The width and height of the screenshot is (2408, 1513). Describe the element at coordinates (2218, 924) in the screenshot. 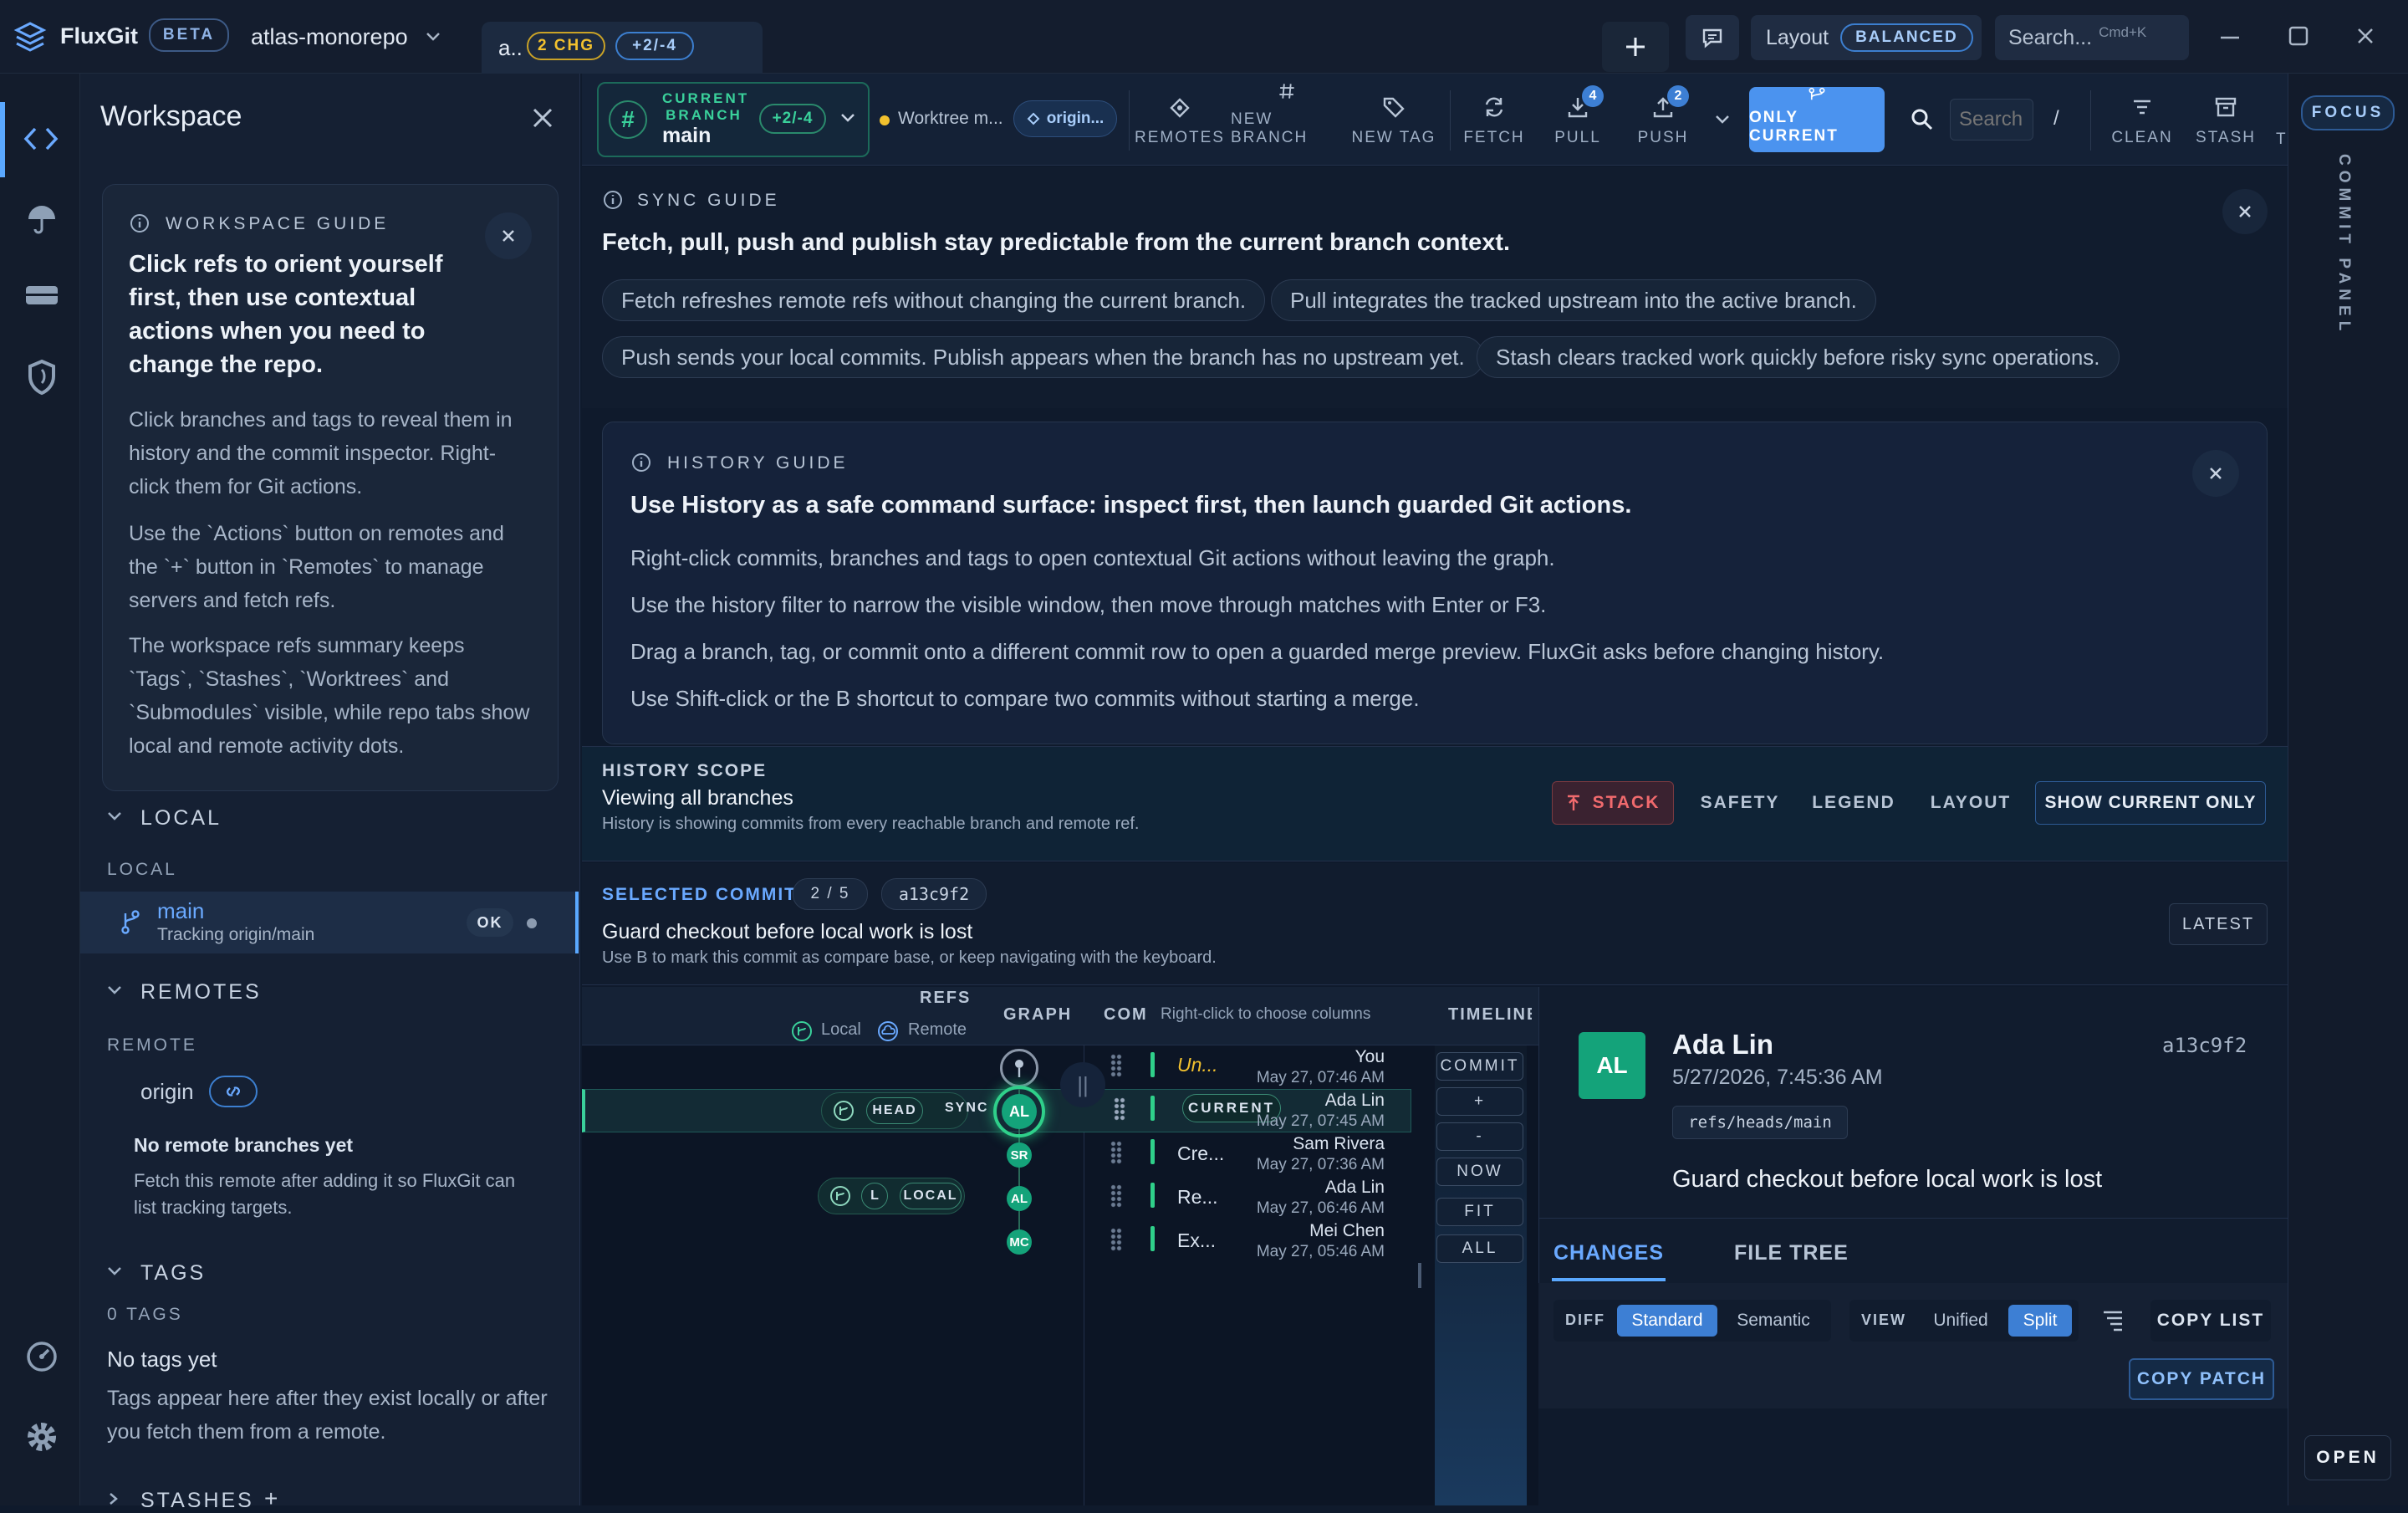

I see `latest-button: LATEST` at that location.